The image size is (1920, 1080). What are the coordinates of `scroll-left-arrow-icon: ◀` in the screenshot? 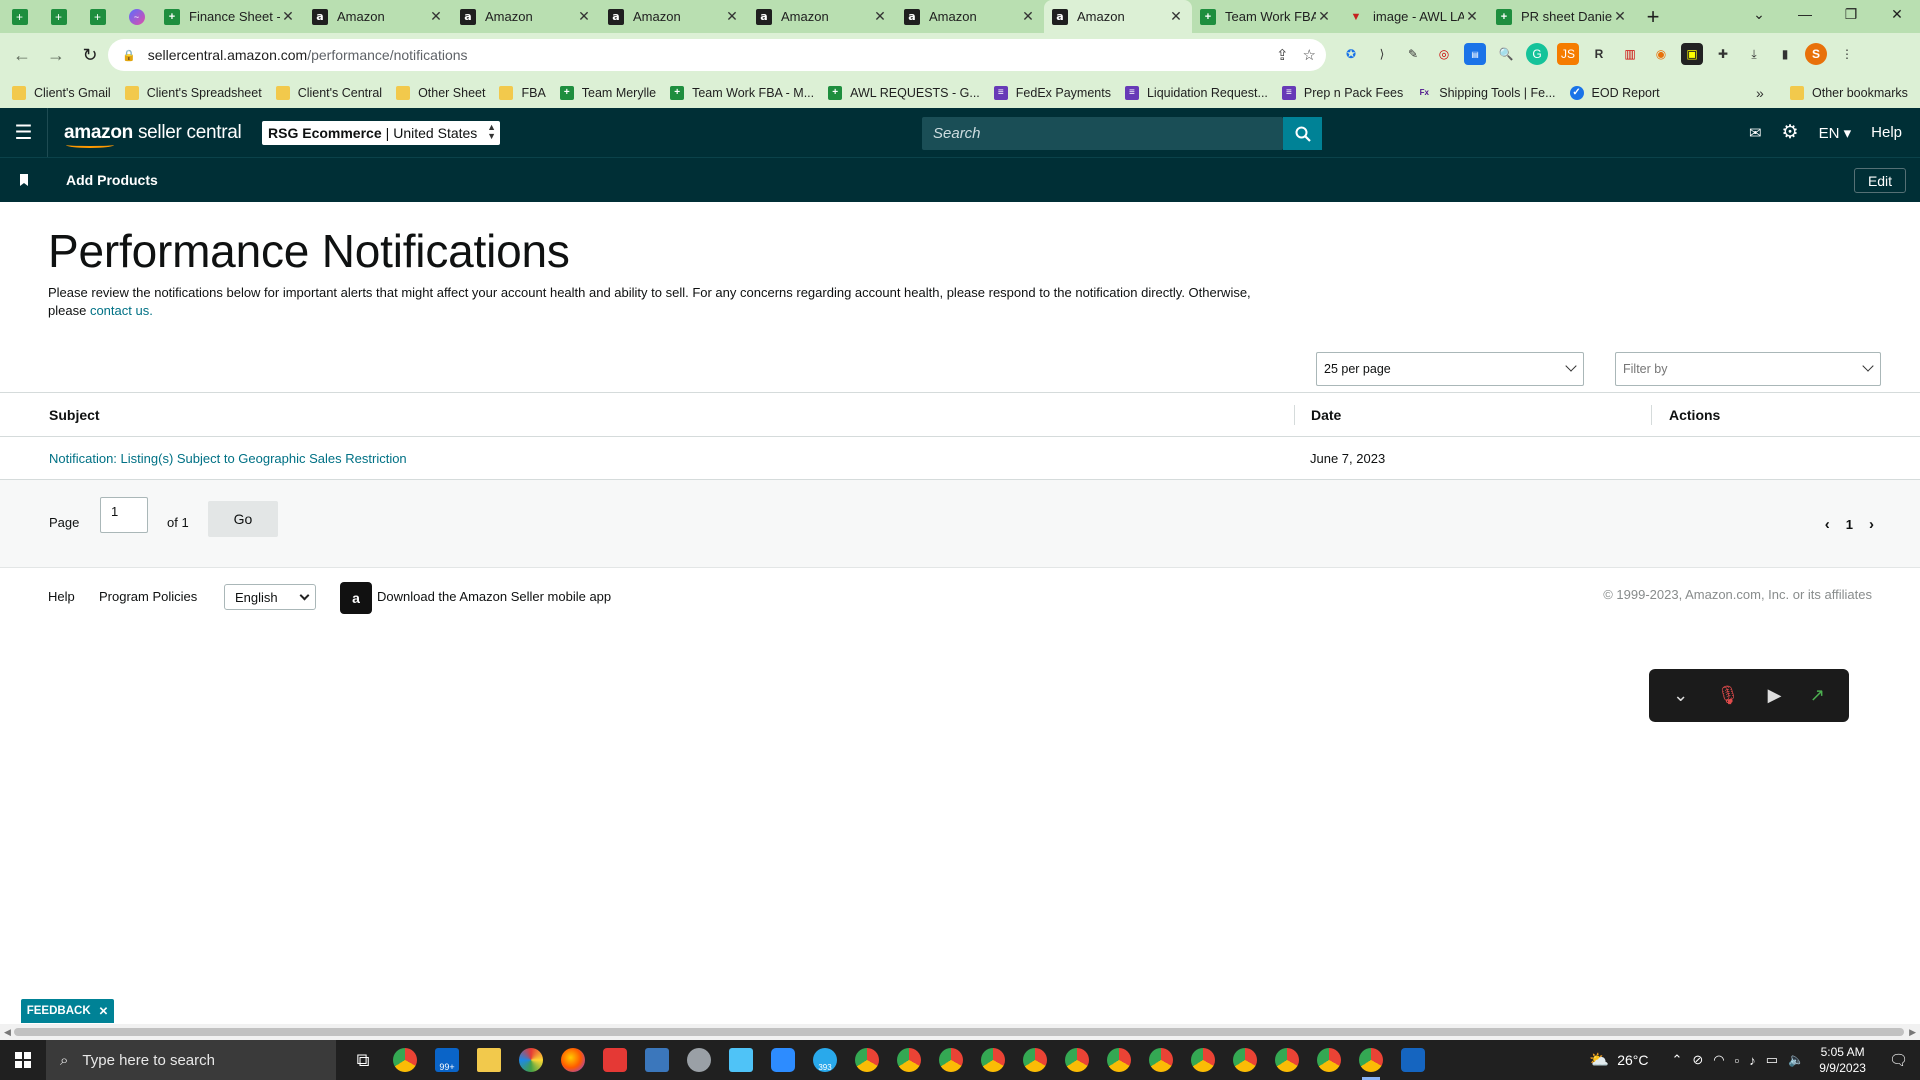 It's located at (7, 1032).